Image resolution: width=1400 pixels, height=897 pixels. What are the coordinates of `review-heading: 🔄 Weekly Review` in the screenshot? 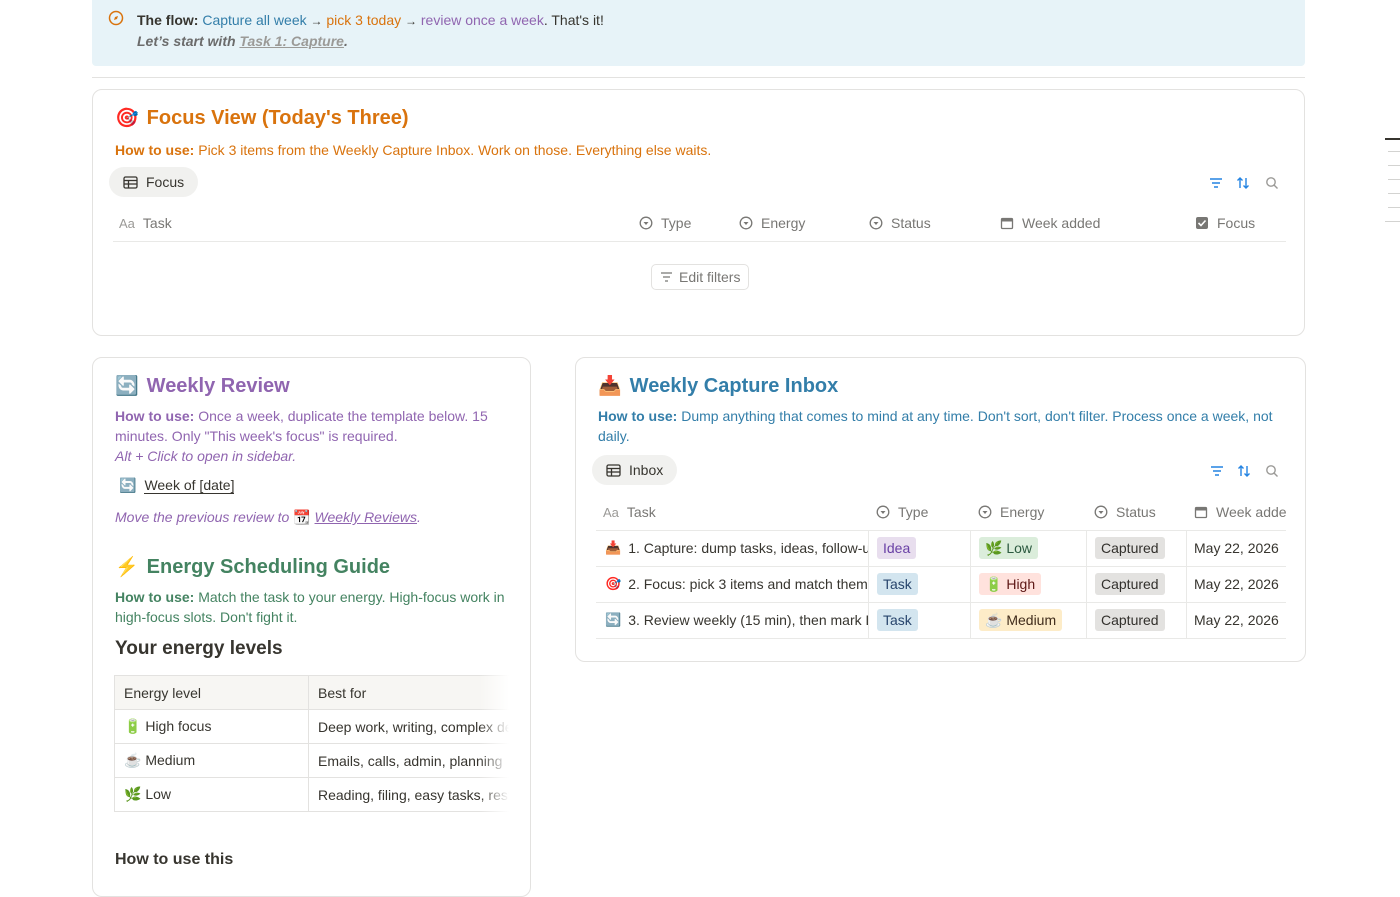 It's located at (202, 386).